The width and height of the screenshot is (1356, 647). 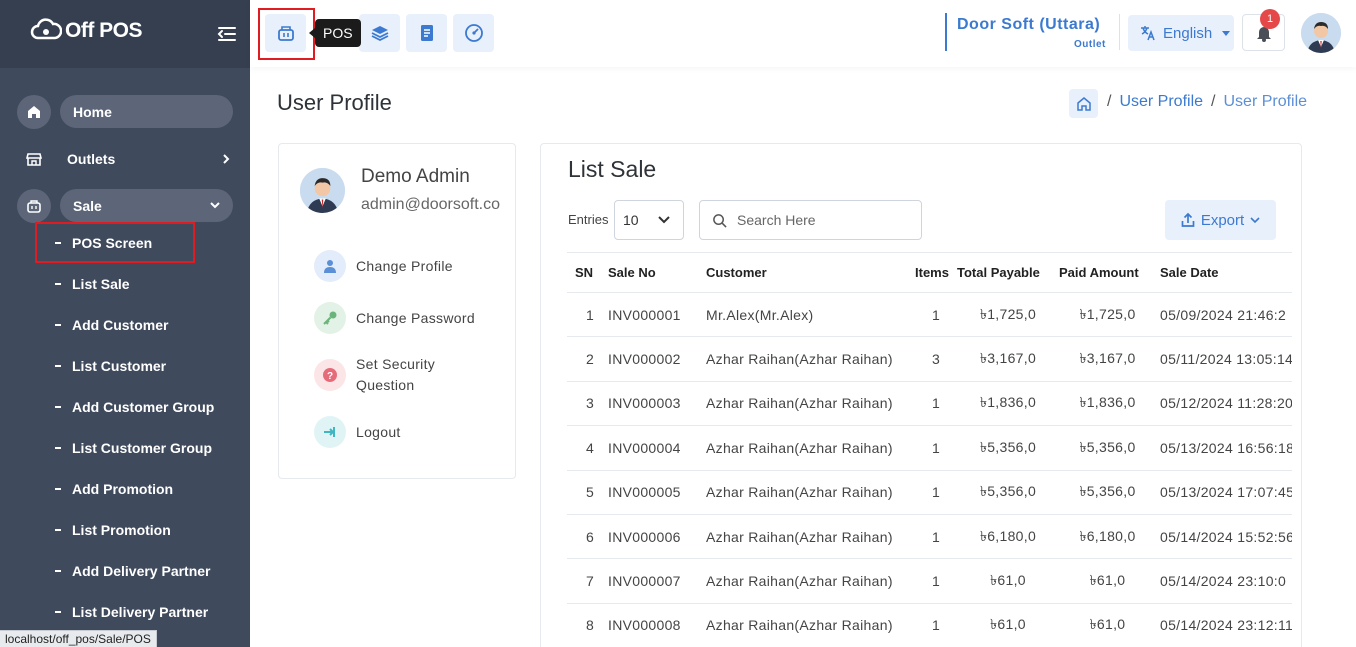 What do you see at coordinates (1224, 537) in the screenshot?
I see `cell-sale-date: 05/14/2024 15:52:56` at bounding box center [1224, 537].